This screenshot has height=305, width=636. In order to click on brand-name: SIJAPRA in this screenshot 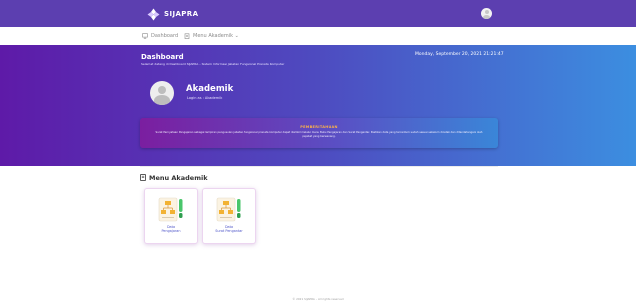, I will do `click(181, 14)`.